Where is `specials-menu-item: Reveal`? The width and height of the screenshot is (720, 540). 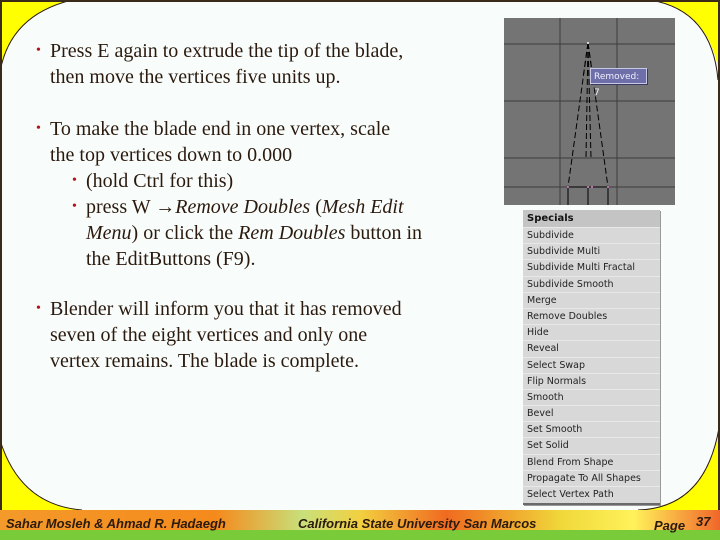 specials-menu-item: Reveal is located at coordinates (591, 348).